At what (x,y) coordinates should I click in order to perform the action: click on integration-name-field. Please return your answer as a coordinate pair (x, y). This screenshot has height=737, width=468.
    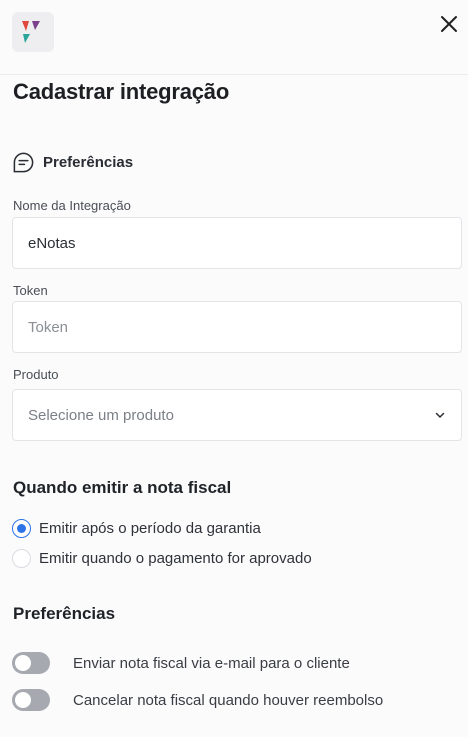
    Looking at the image, I should click on (237, 243).